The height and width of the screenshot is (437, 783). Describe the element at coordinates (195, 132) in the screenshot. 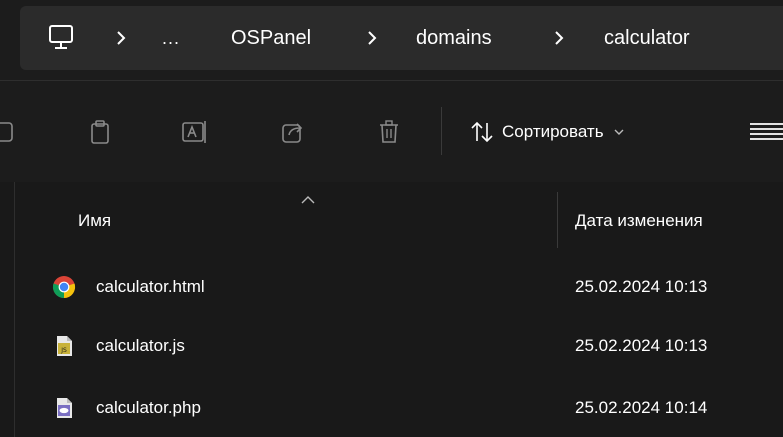

I see `rename-icon` at that location.